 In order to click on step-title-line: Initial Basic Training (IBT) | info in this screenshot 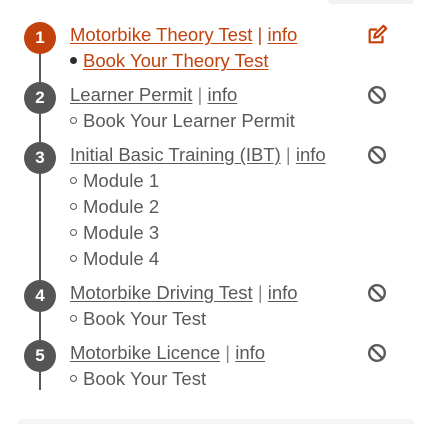, I will do `click(198, 155)`.